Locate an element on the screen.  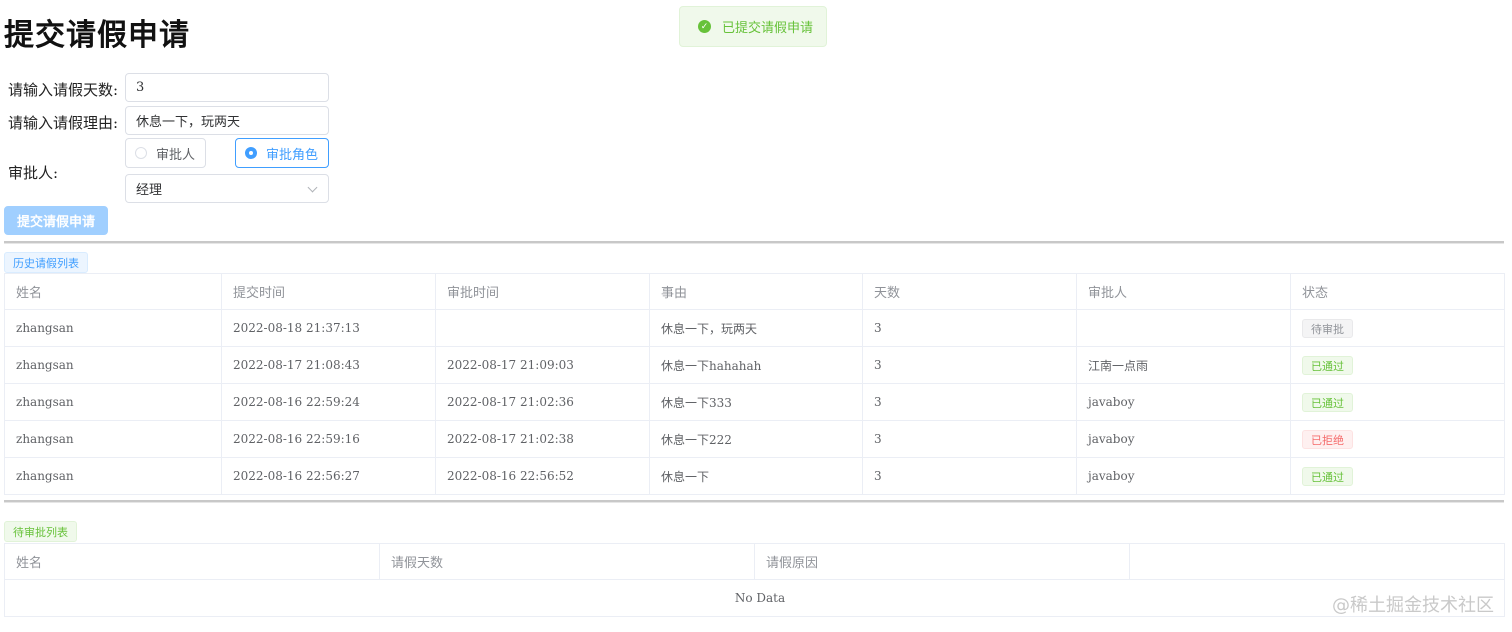
cell-status: 待审批 is located at coordinates (1397, 328).